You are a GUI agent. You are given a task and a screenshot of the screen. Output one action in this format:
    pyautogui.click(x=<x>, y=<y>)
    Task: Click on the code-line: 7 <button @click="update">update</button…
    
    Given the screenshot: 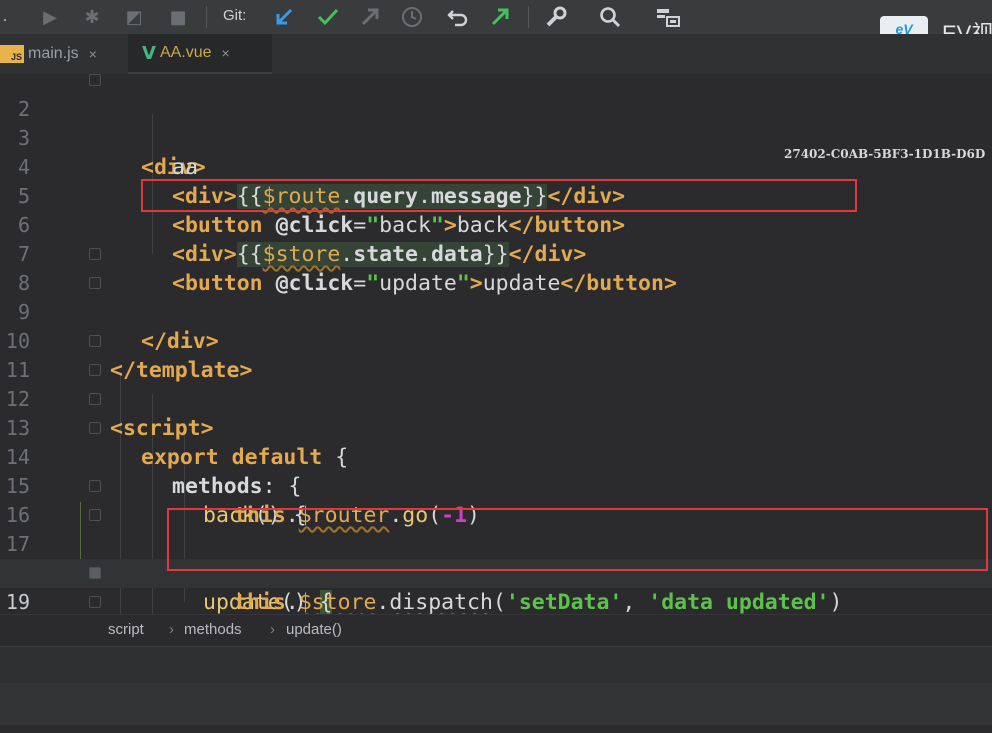 What is the action you would take?
    pyautogui.click(x=496, y=253)
    